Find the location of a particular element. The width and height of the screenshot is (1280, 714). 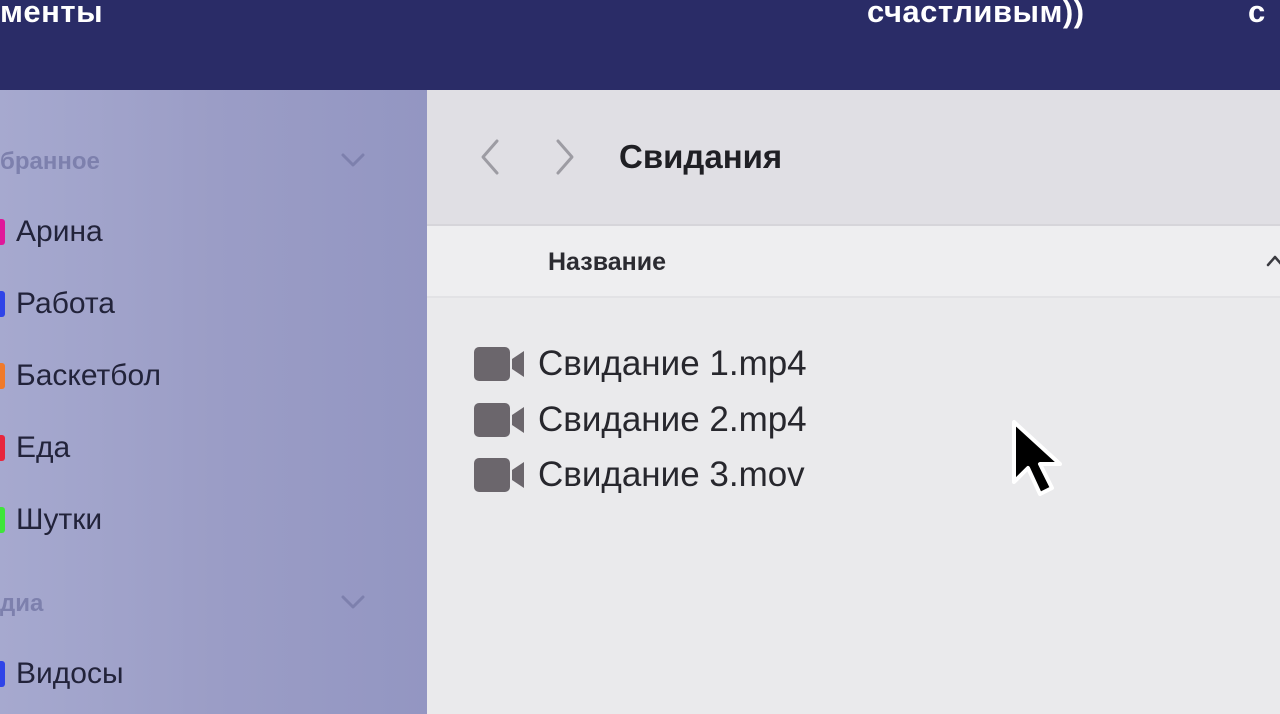

sidebar-item-label: Шутки is located at coordinates (59, 519).